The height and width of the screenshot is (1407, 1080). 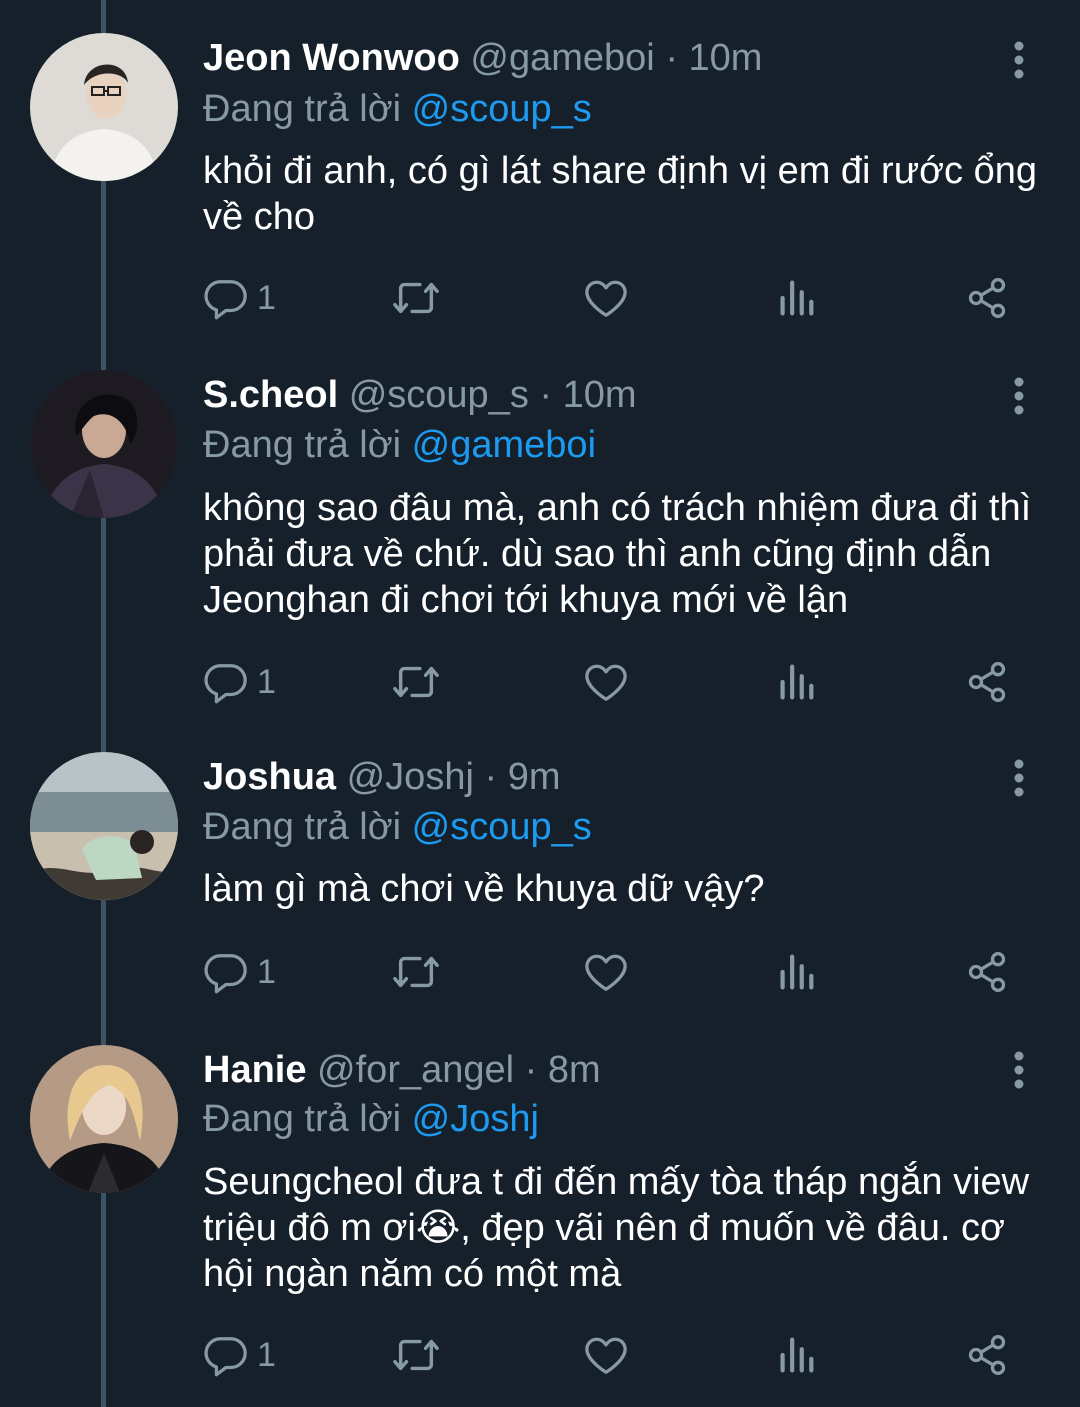 I want to click on like-icon, so click(x=606, y=1355).